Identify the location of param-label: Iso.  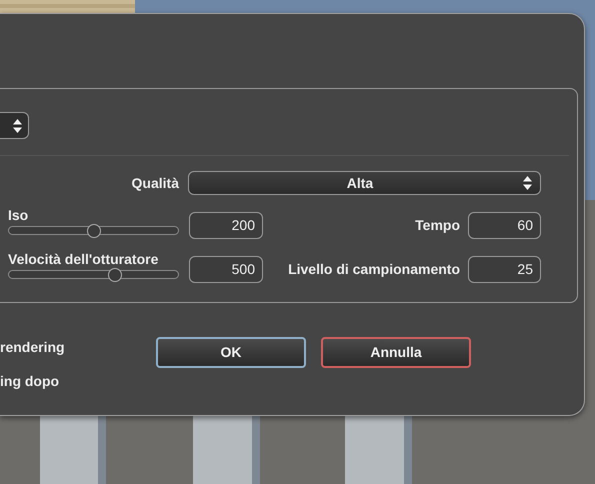
(19, 215).